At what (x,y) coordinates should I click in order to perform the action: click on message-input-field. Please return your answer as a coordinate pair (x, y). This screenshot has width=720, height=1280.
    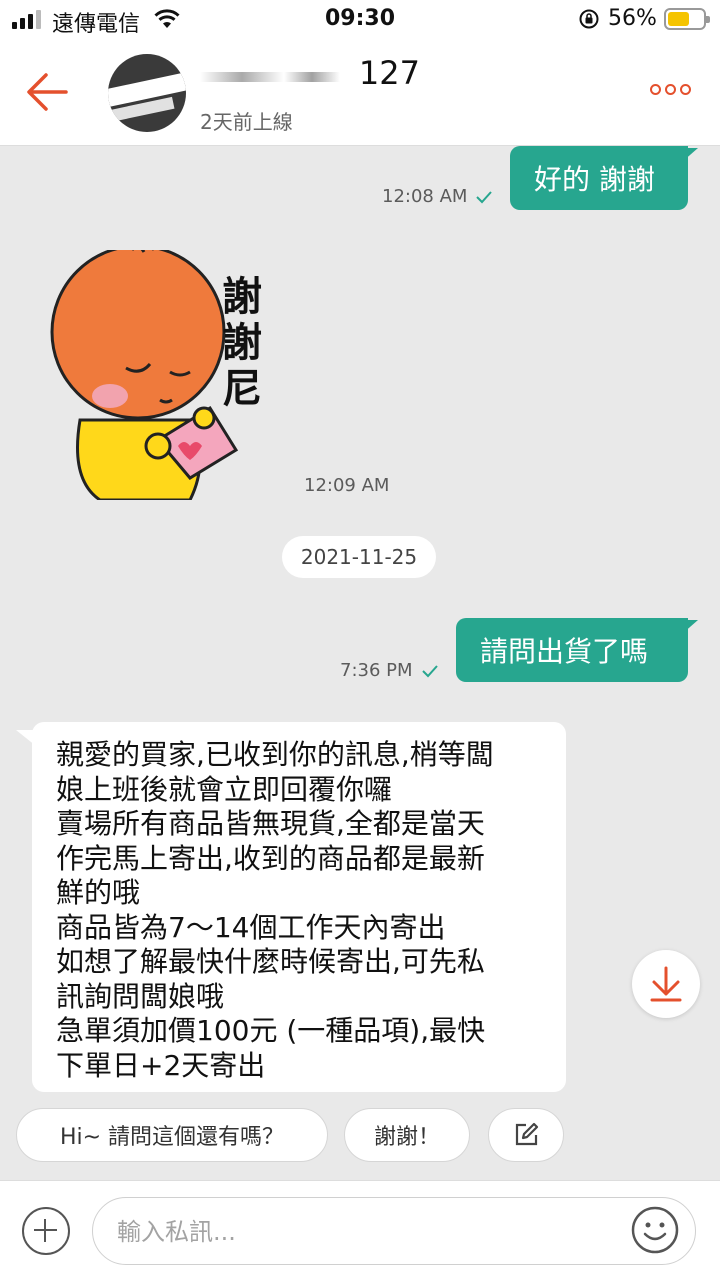
    Looking at the image, I should click on (394, 1231).